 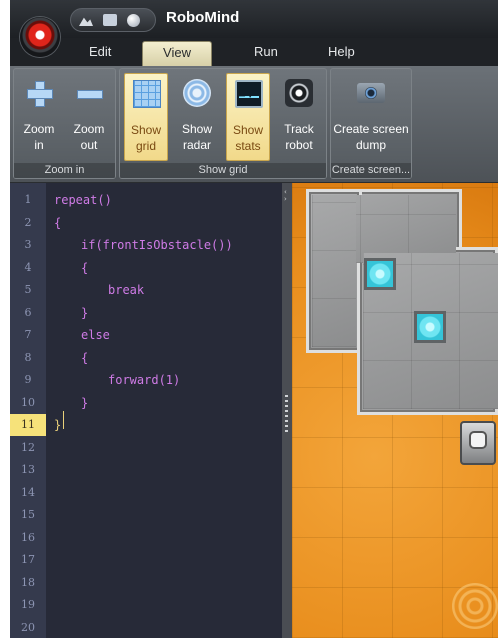 What do you see at coordinates (146, 138) in the screenshot?
I see `show-grid-label: Show grid` at bounding box center [146, 138].